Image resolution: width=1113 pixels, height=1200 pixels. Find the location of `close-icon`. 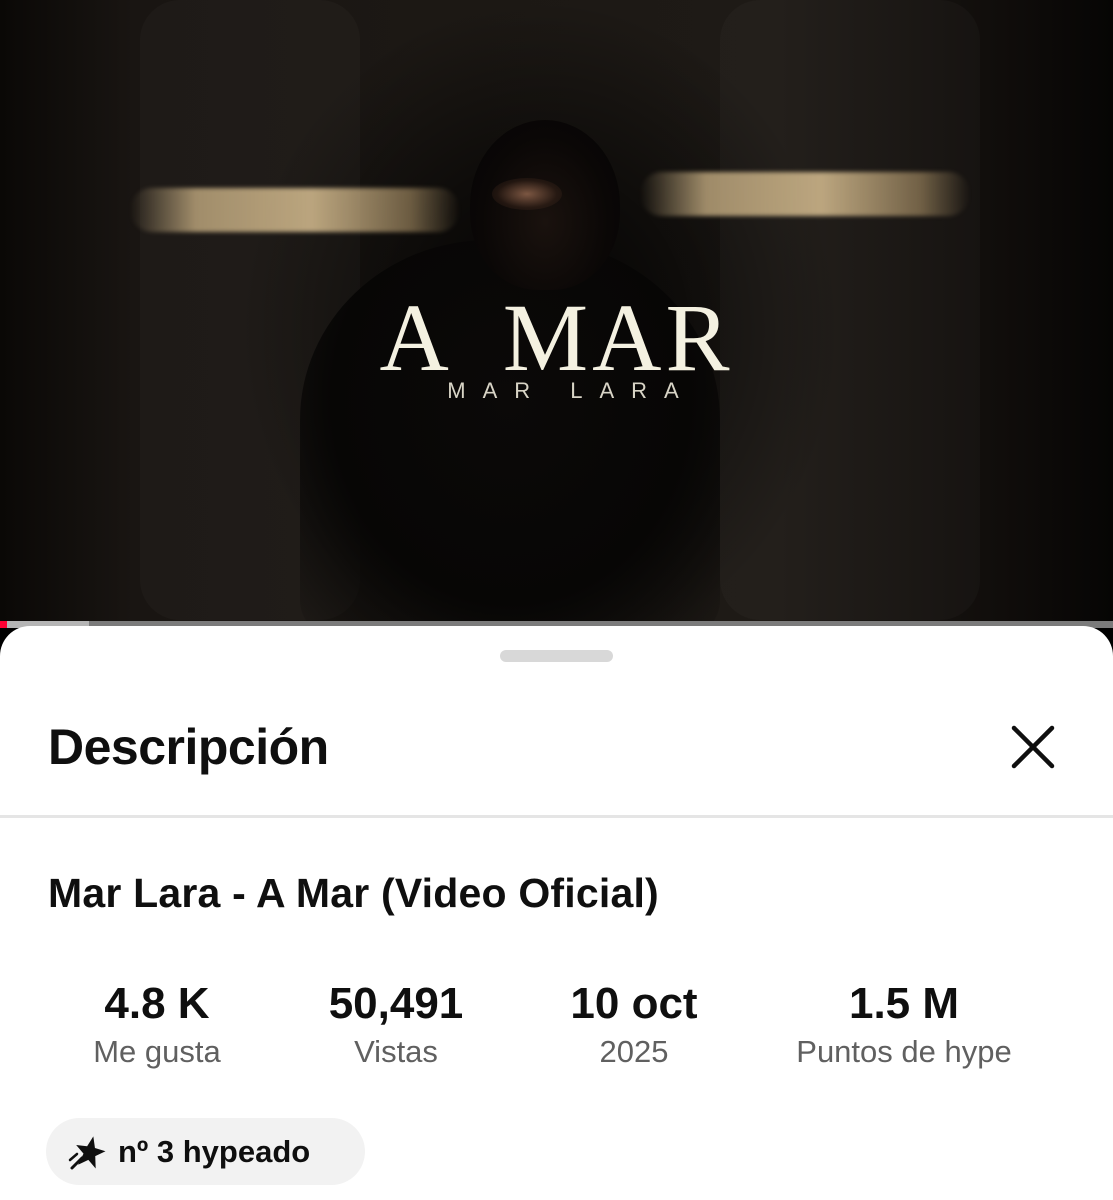

close-icon is located at coordinates (1033, 747).